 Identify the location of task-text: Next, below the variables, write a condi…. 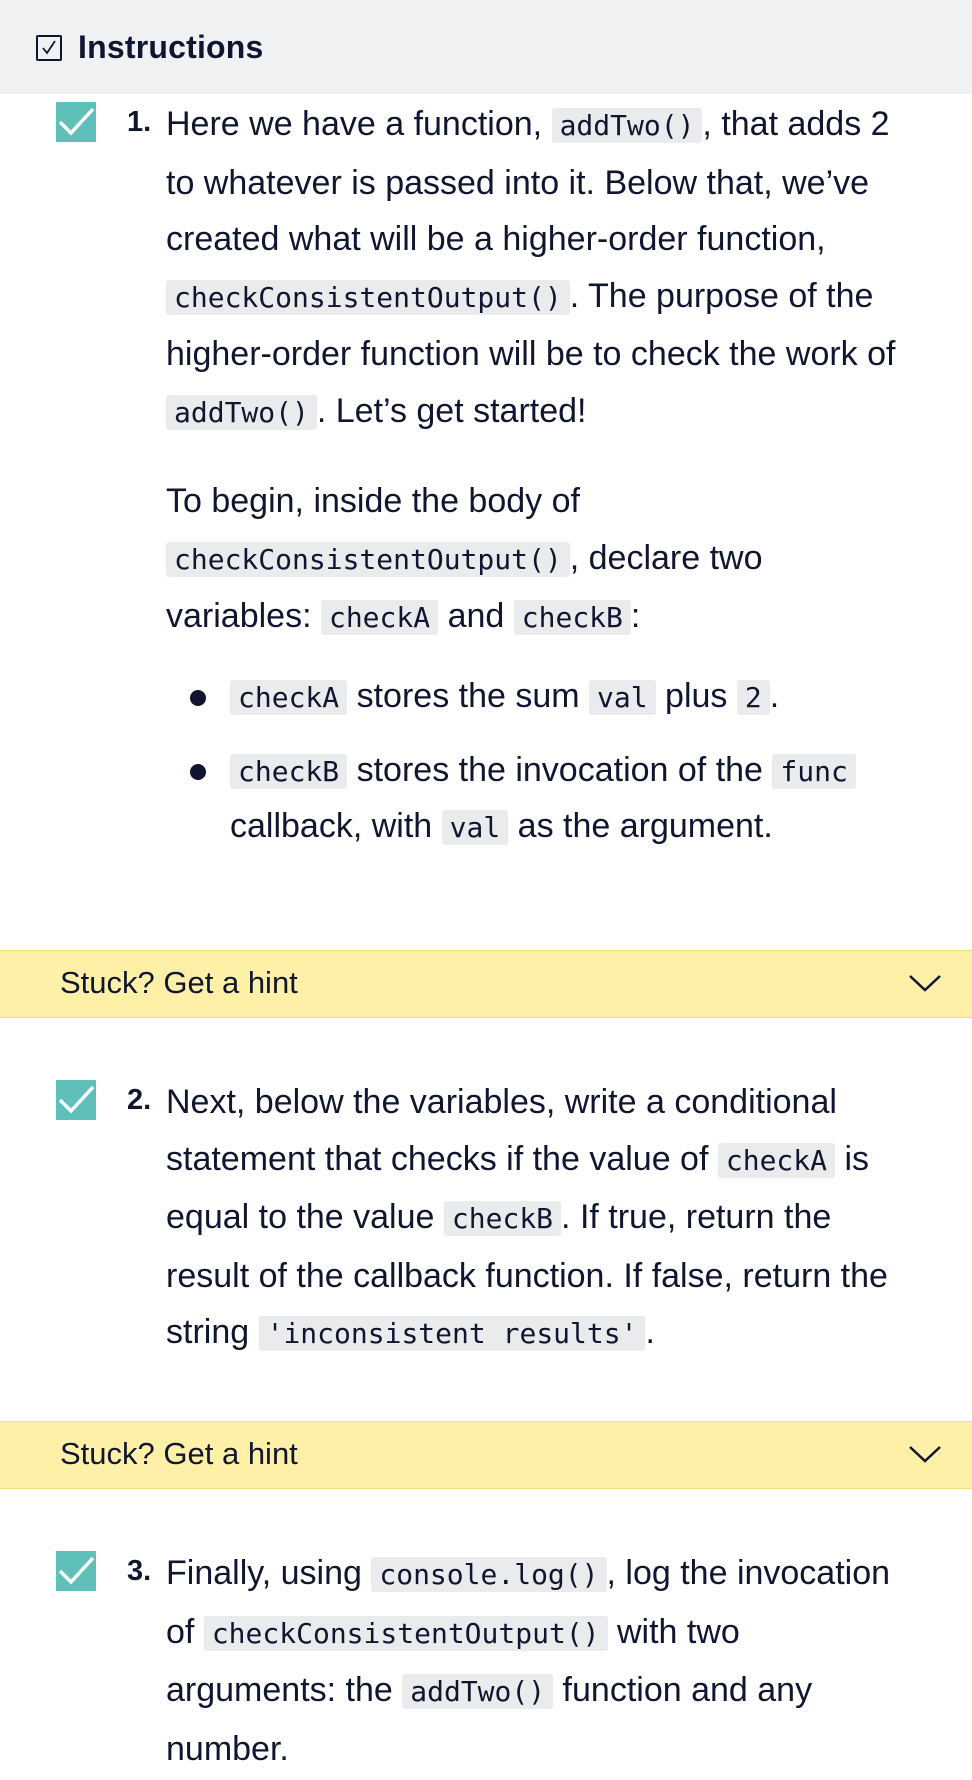
(539, 1218).